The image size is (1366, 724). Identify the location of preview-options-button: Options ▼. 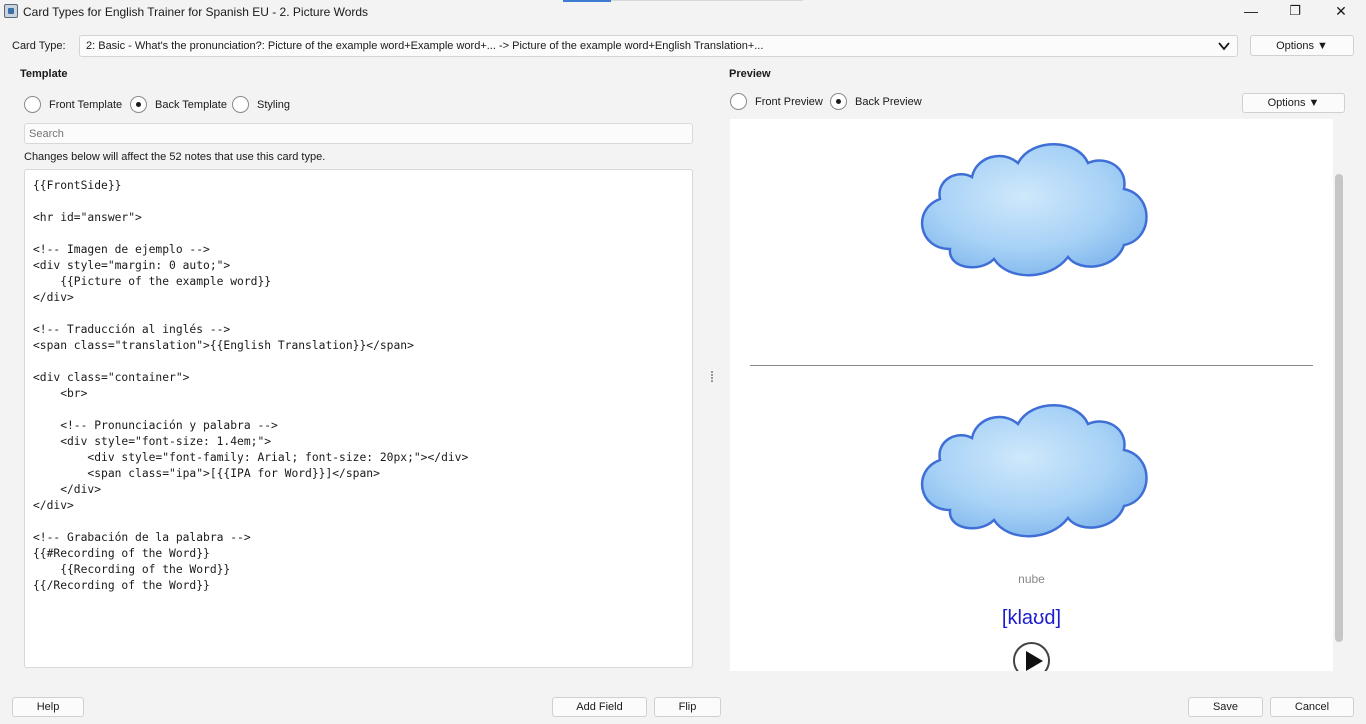
(1293, 103).